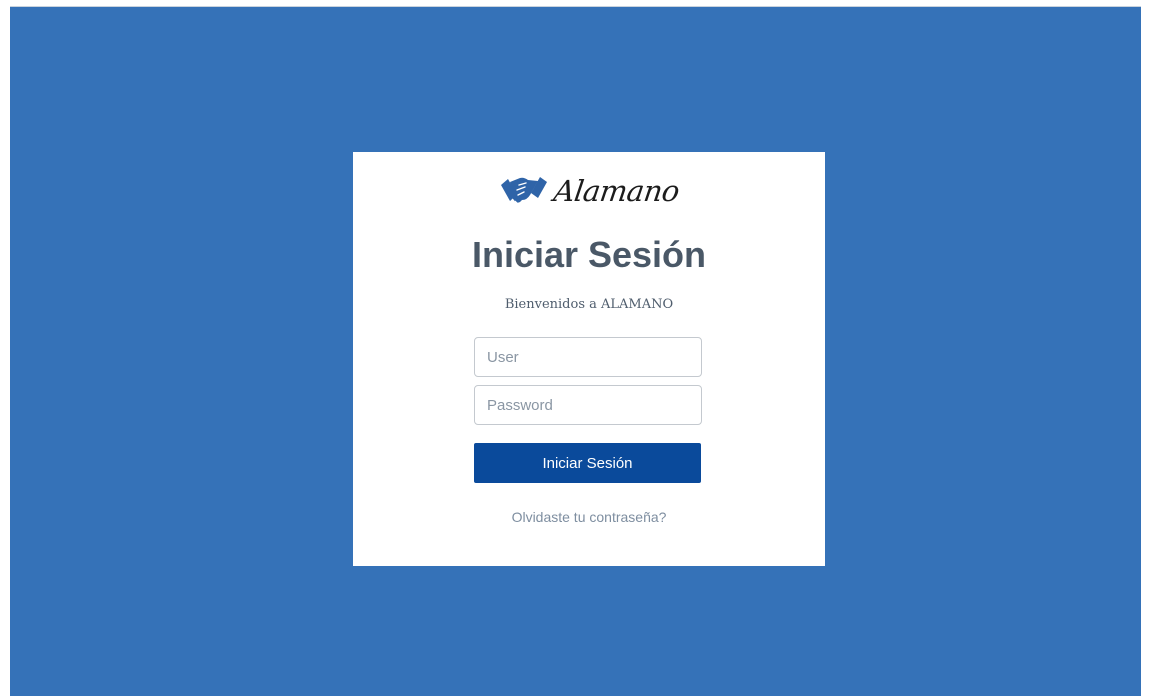 The image size is (1150, 696). What do you see at coordinates (589, 517) in the screenshot?
I see `forgot-password-link: Olvidaste tu contraseña?` at bounding box center [589, 517].